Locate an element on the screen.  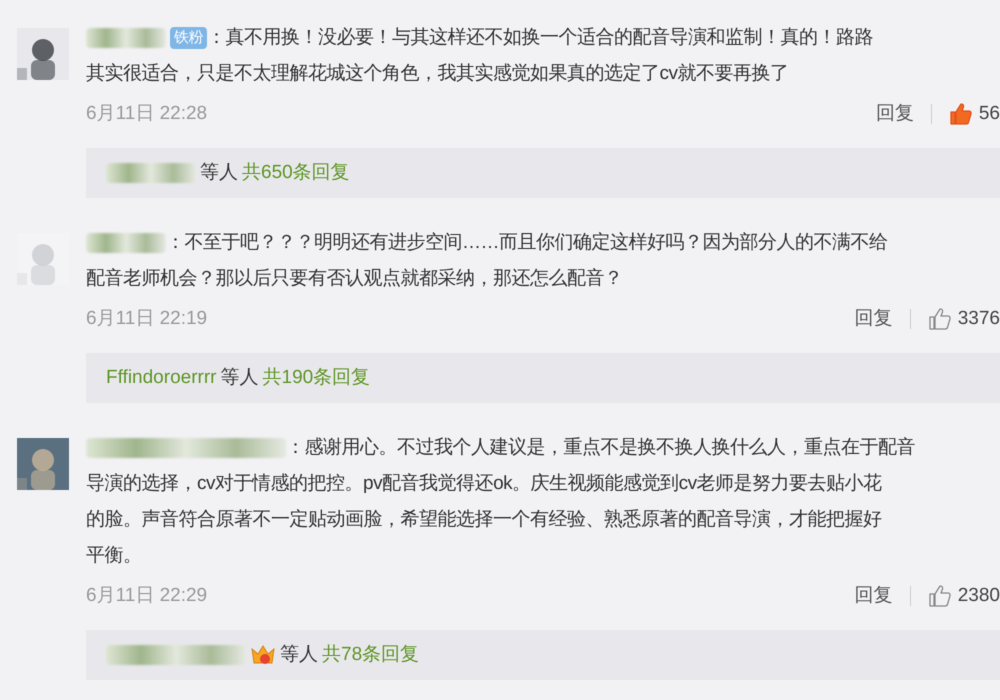
reply-count-link: 共190条回复 is located at coordinates (316, 378).